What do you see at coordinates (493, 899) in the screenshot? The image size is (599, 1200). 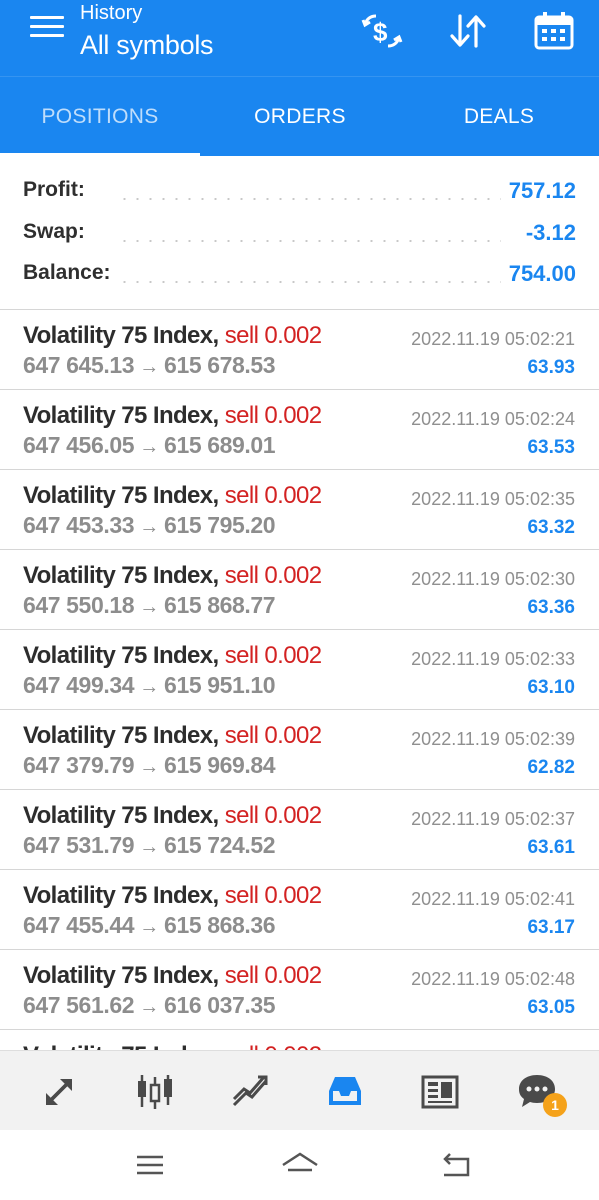 I see `position-time: 2022.11.19 05:02:41` at bounding box center [493, 899].